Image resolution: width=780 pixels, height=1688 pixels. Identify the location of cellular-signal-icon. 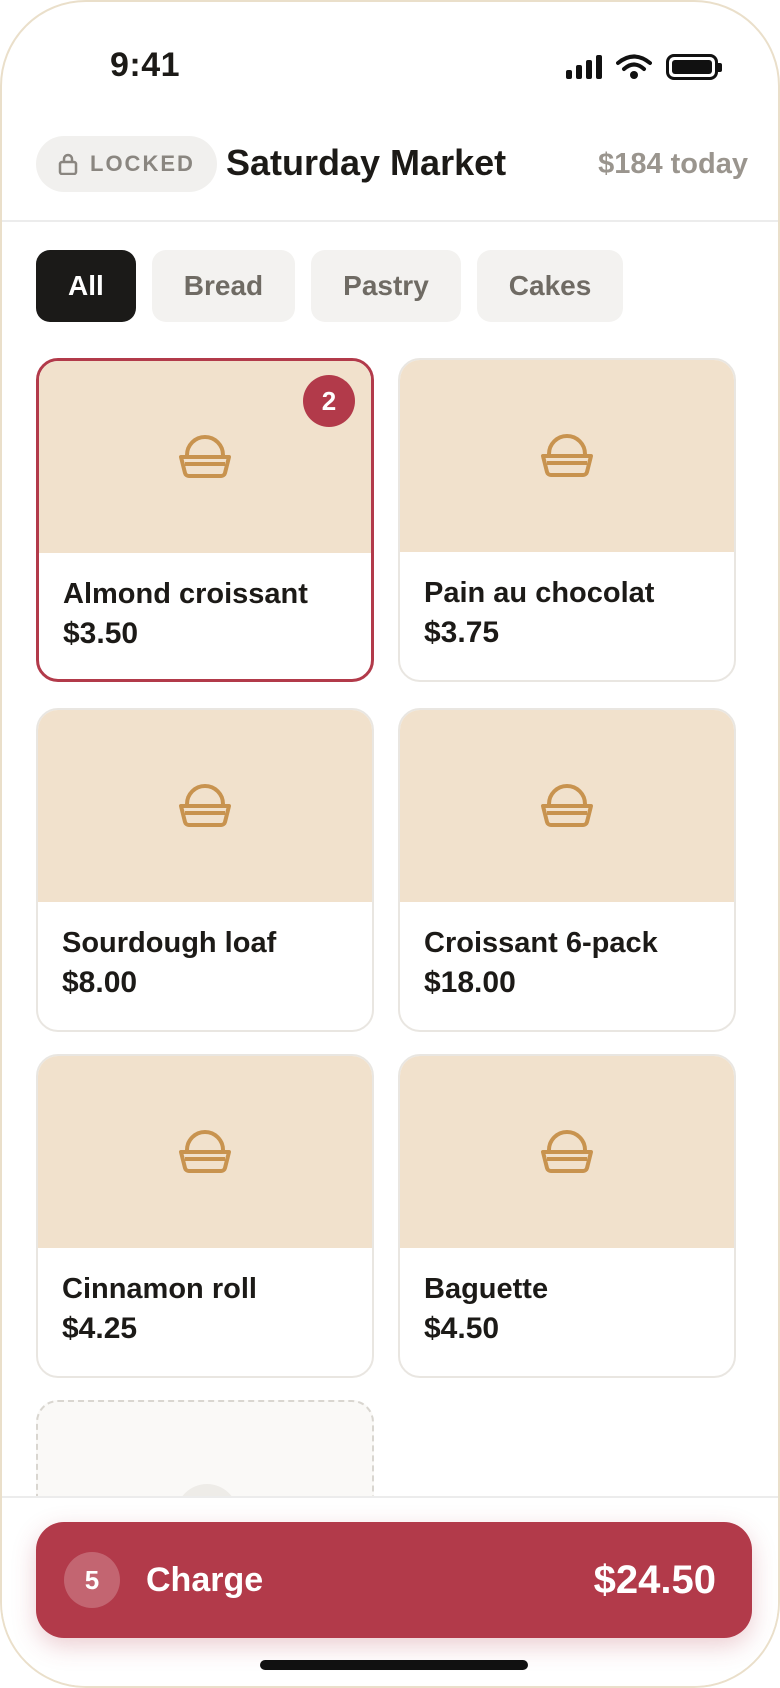
(584, 67).